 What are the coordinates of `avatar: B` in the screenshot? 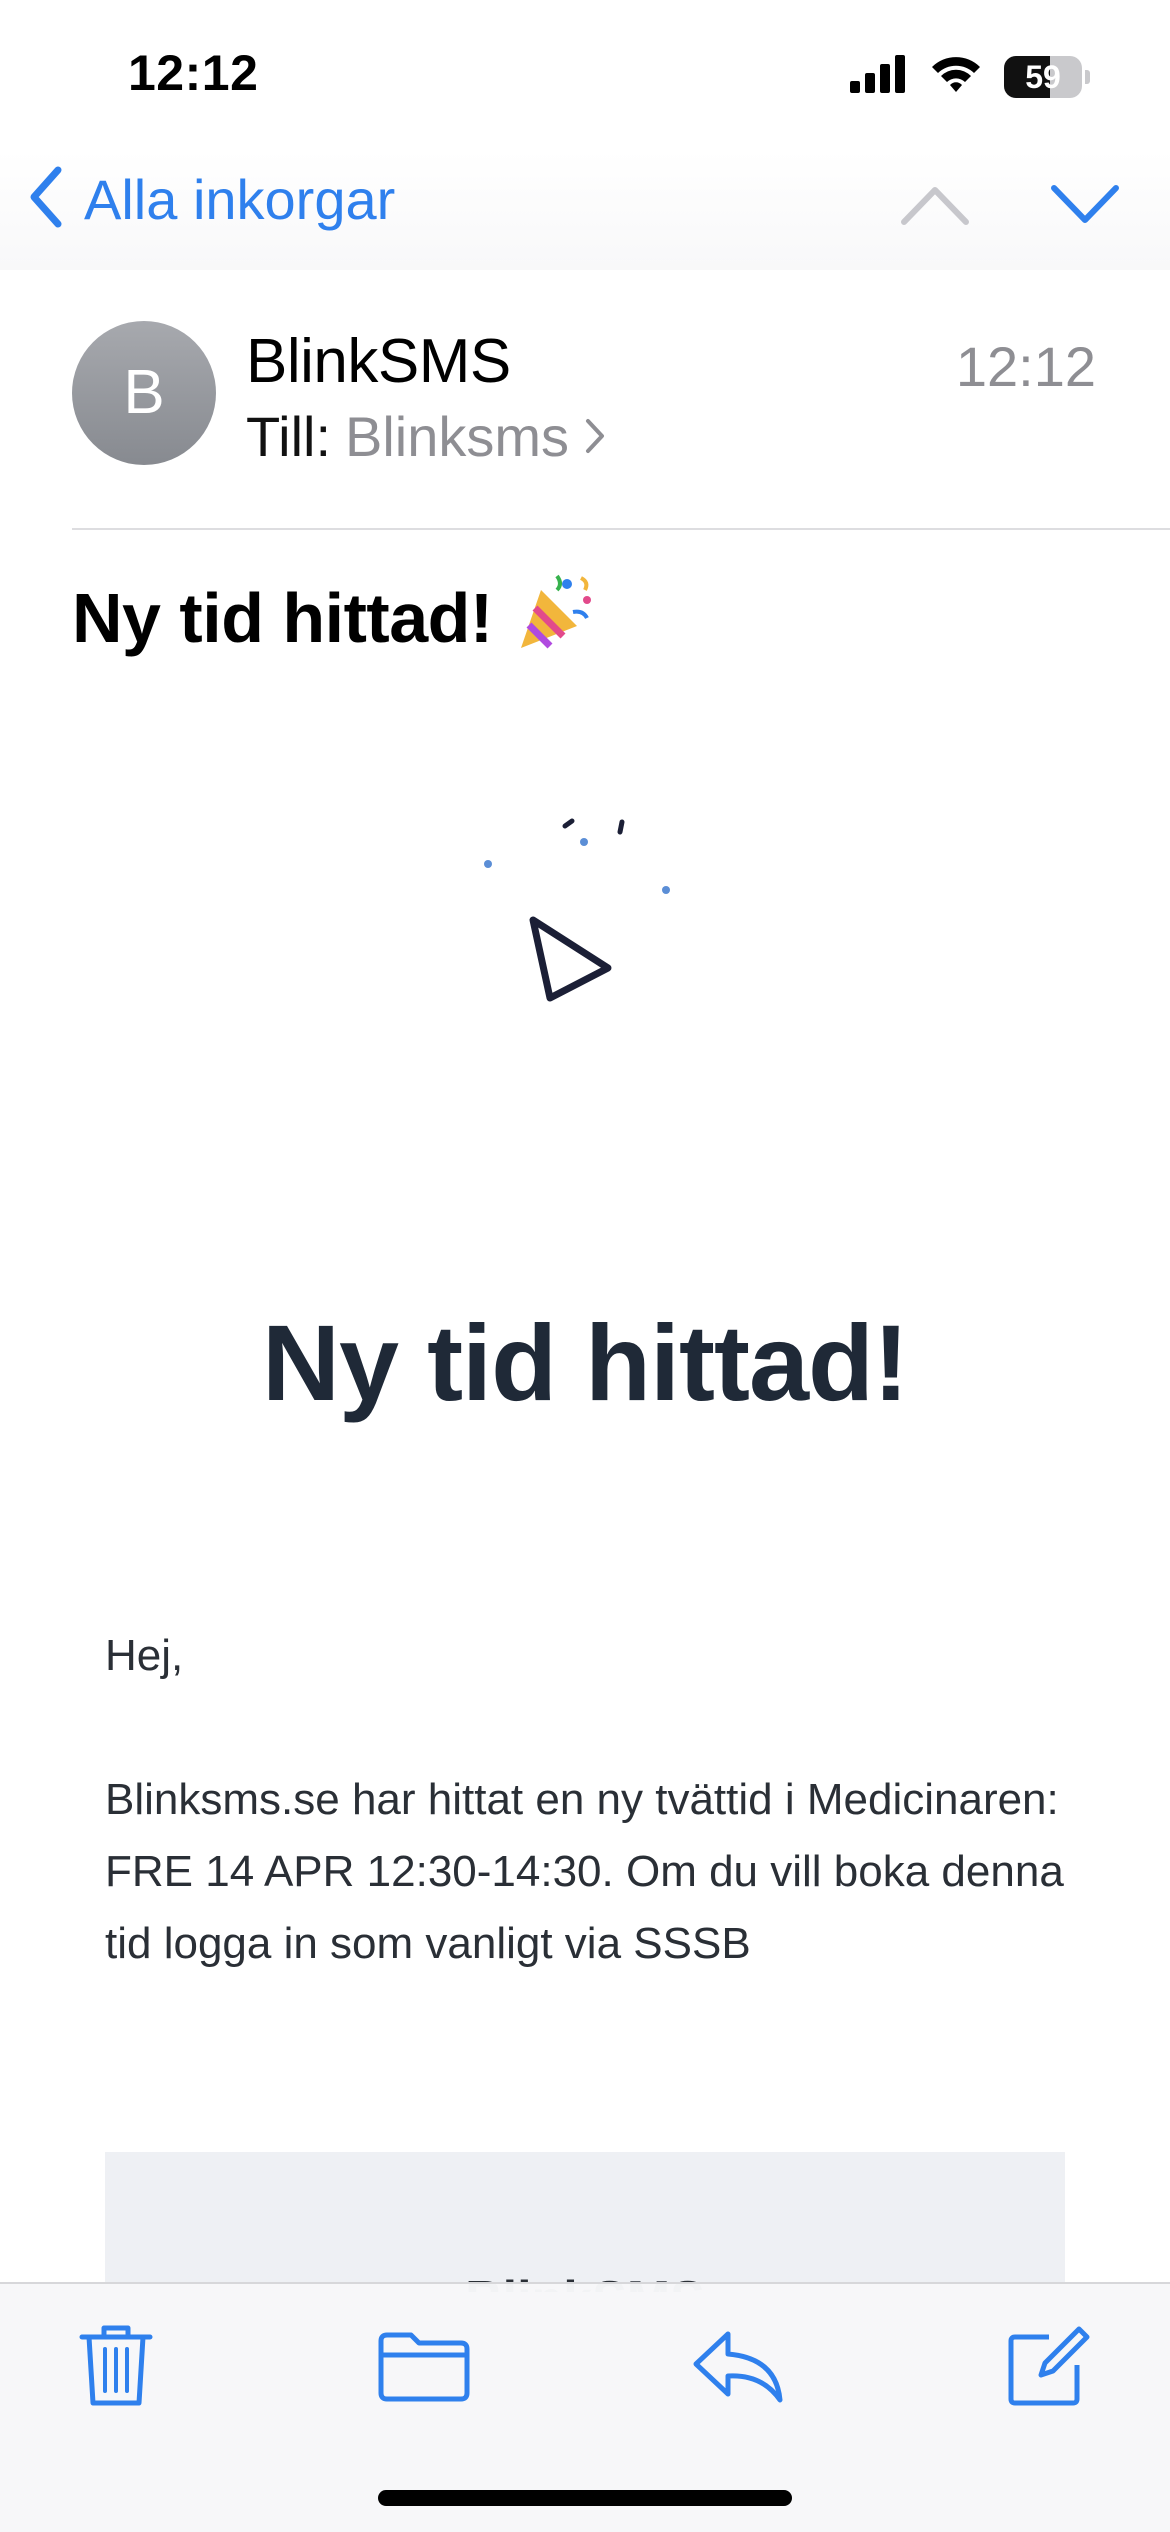 It's located at (144, 393).